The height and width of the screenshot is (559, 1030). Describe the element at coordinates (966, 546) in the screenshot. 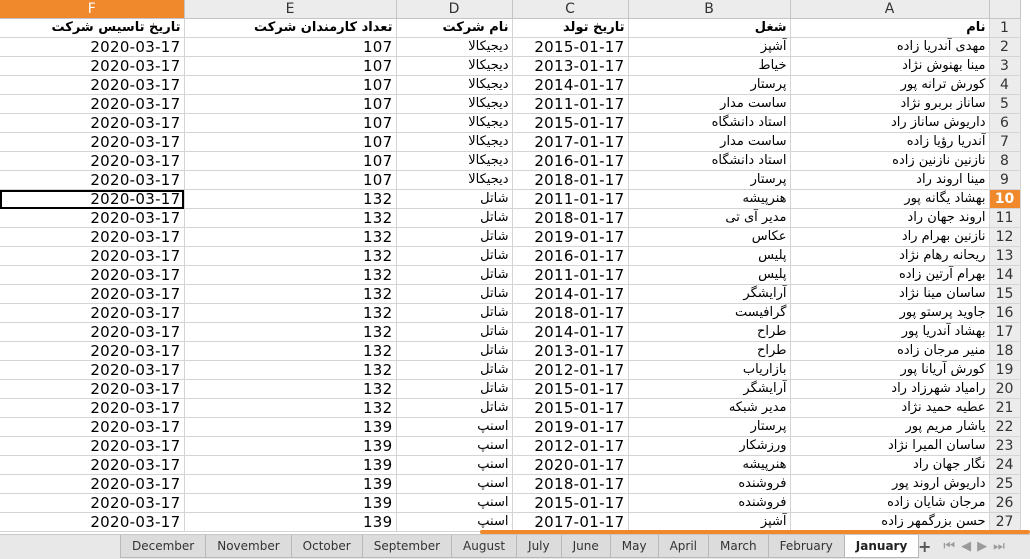

I see `previous-sheet-icon: ◀` at that location.